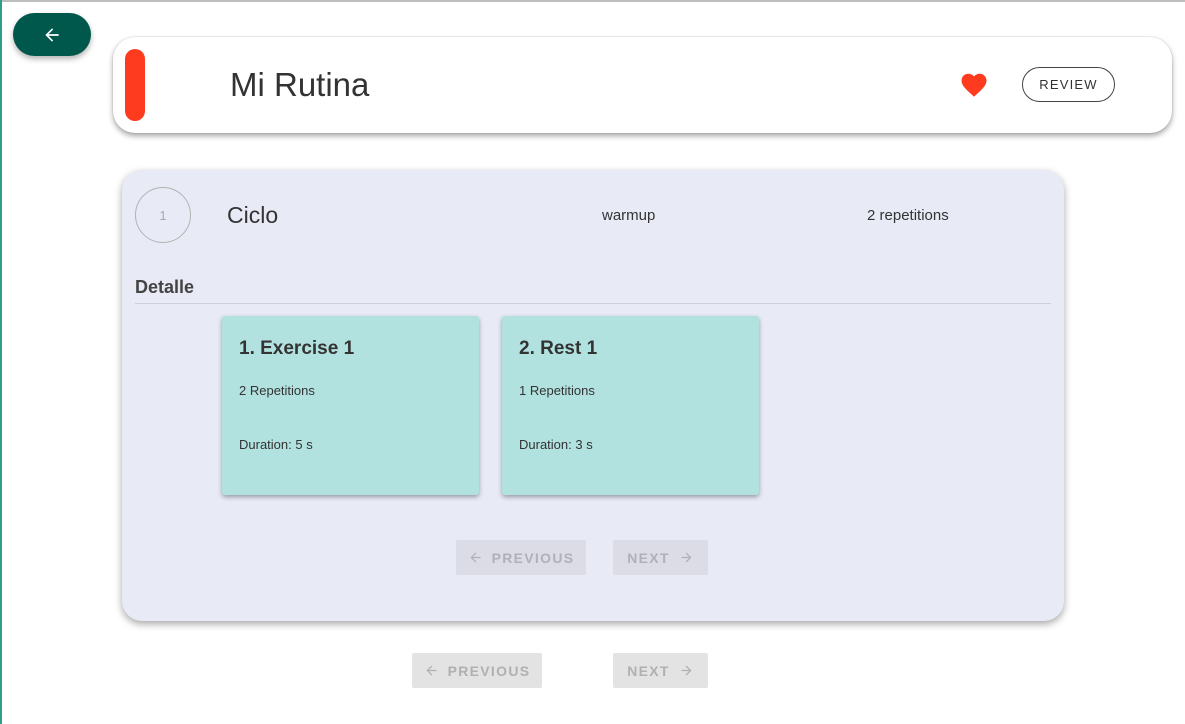  I want to click on exercise-duration: Duration: 5 s, so click(276, 444).